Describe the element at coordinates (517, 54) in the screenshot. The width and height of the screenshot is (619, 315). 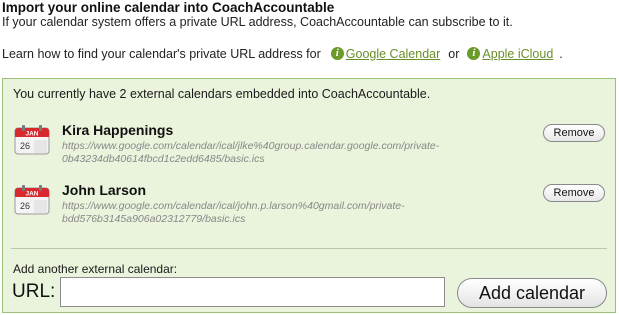
I see `apple-icloud-link: Apple iCloud` at that location.